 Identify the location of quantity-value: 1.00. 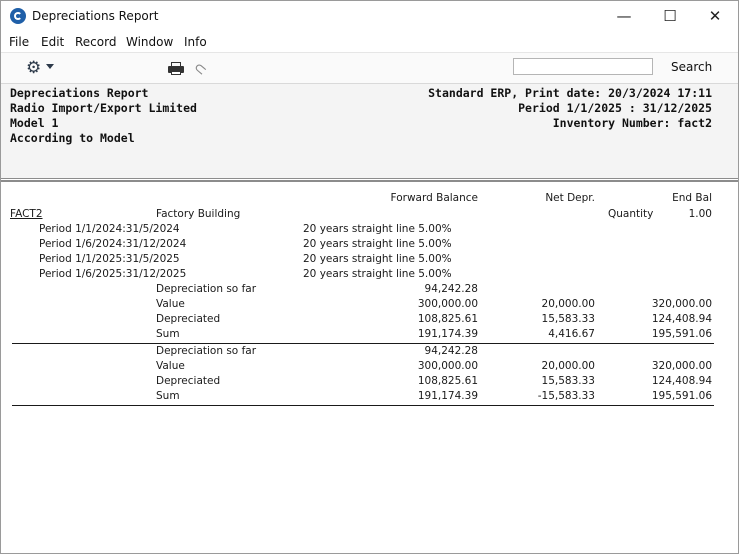
(700, 214).